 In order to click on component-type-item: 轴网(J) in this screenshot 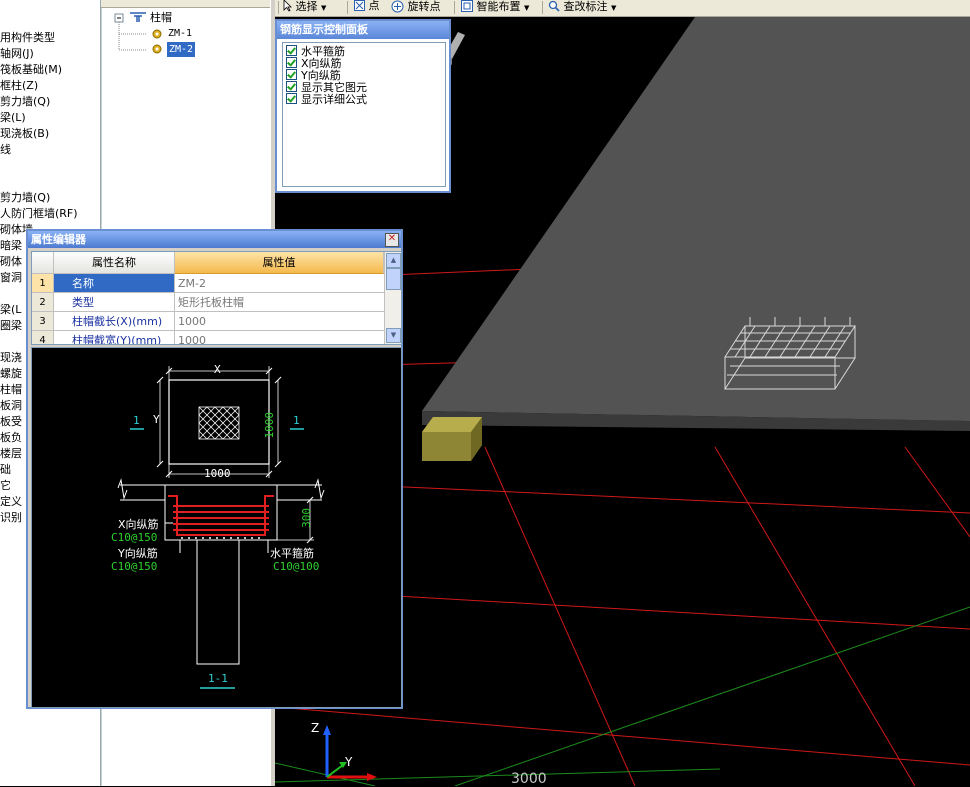, I will do `click(17, 53)`.